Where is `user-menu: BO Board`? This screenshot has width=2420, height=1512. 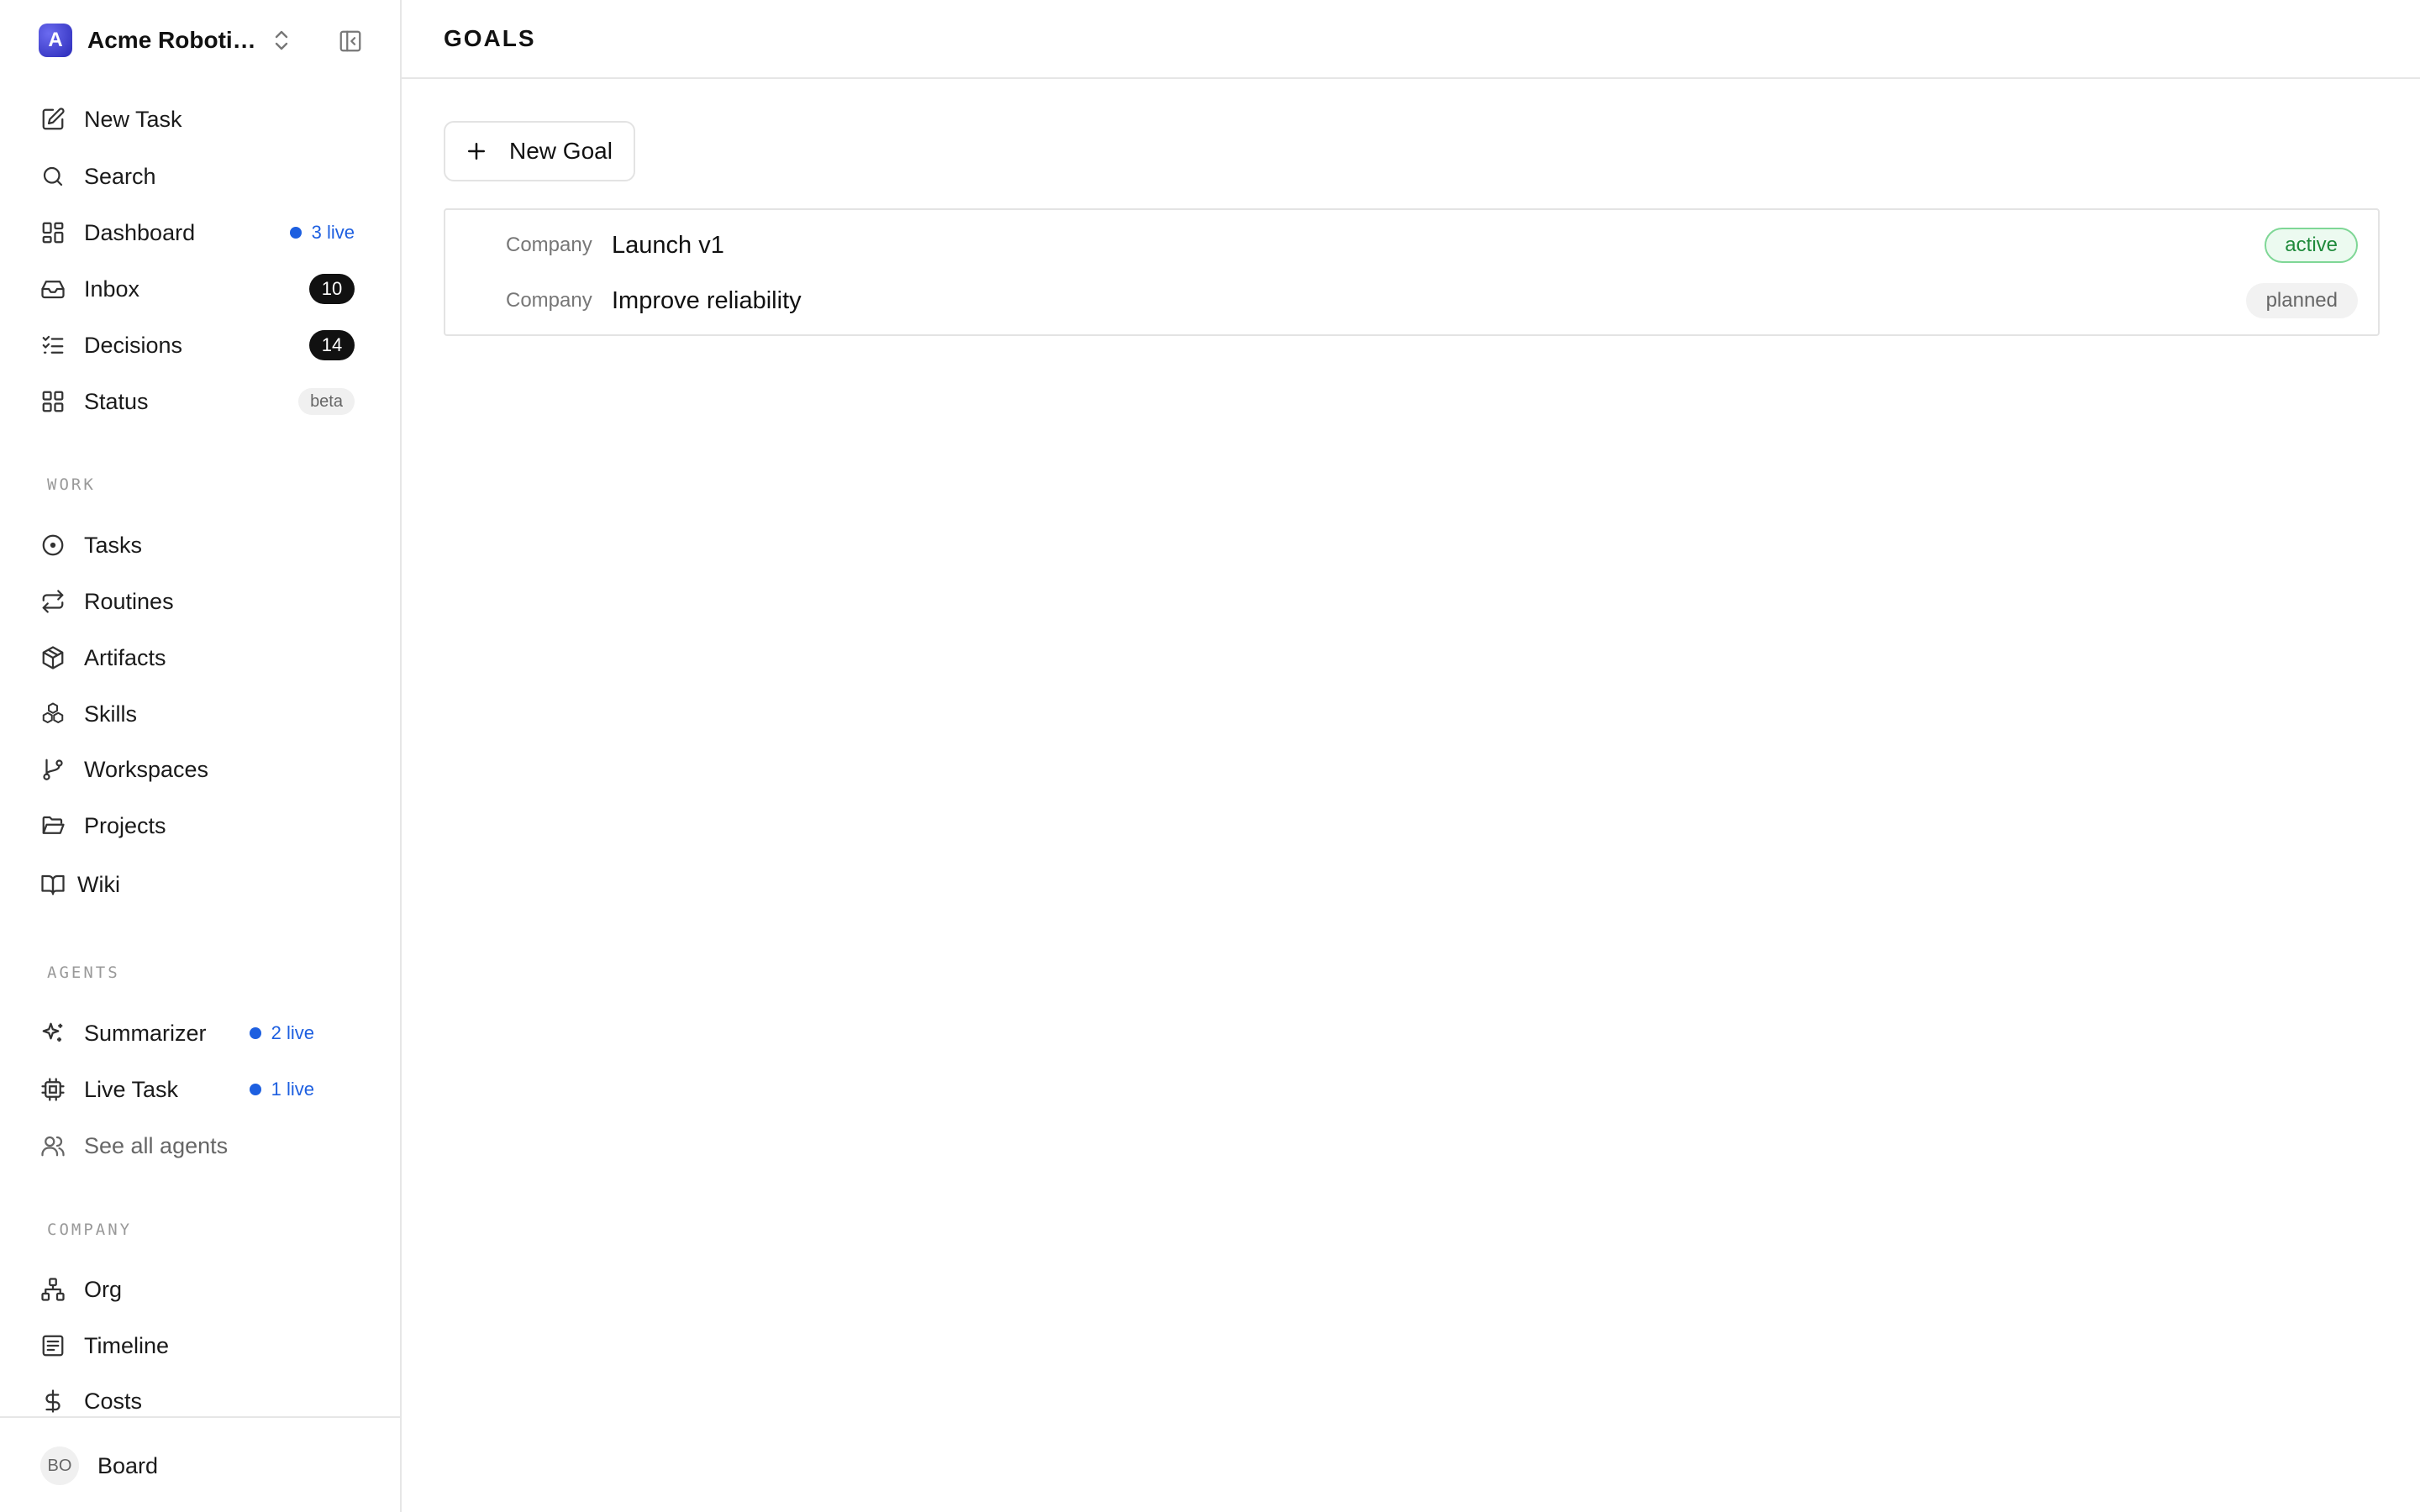 user-menu: BO Board is located at coordinates (99, 1465).